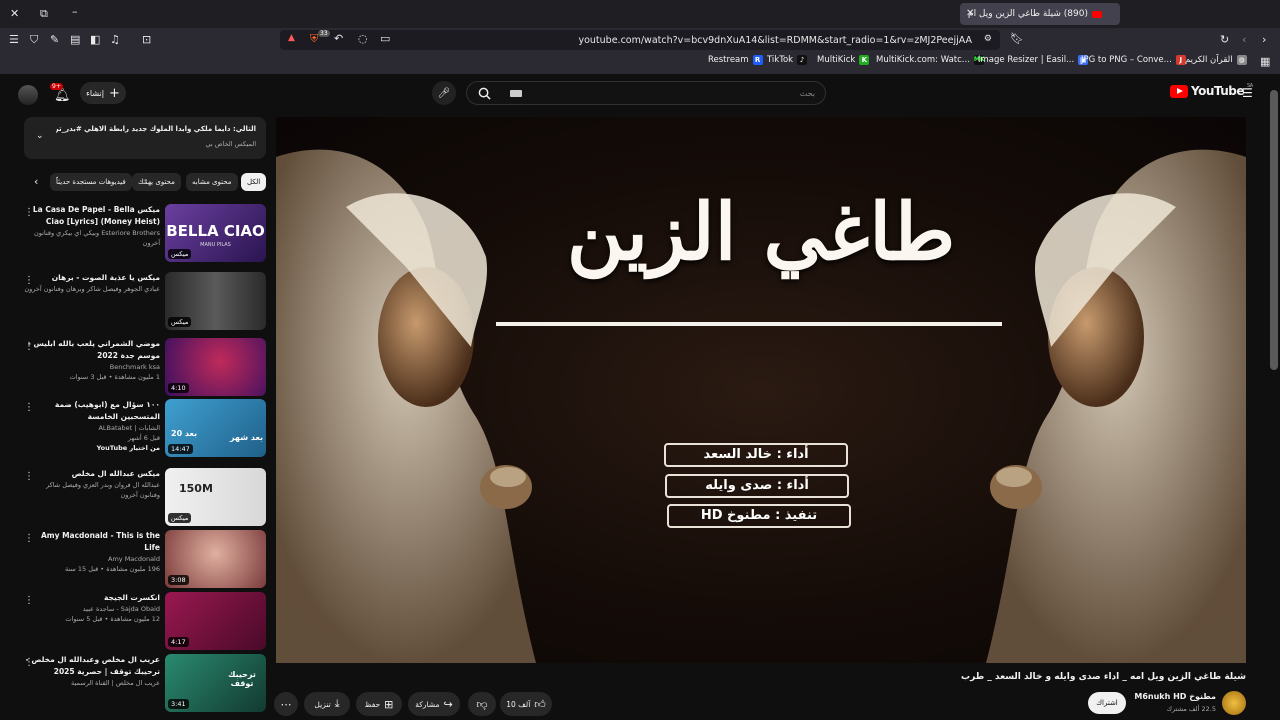 The height and width of the screenshot is (720, 1280). What do you see at coordinates (1247, 93) in the screenshot?
I see `hamburger-menu-icon: ☰` at bounding box center [1247, 93].